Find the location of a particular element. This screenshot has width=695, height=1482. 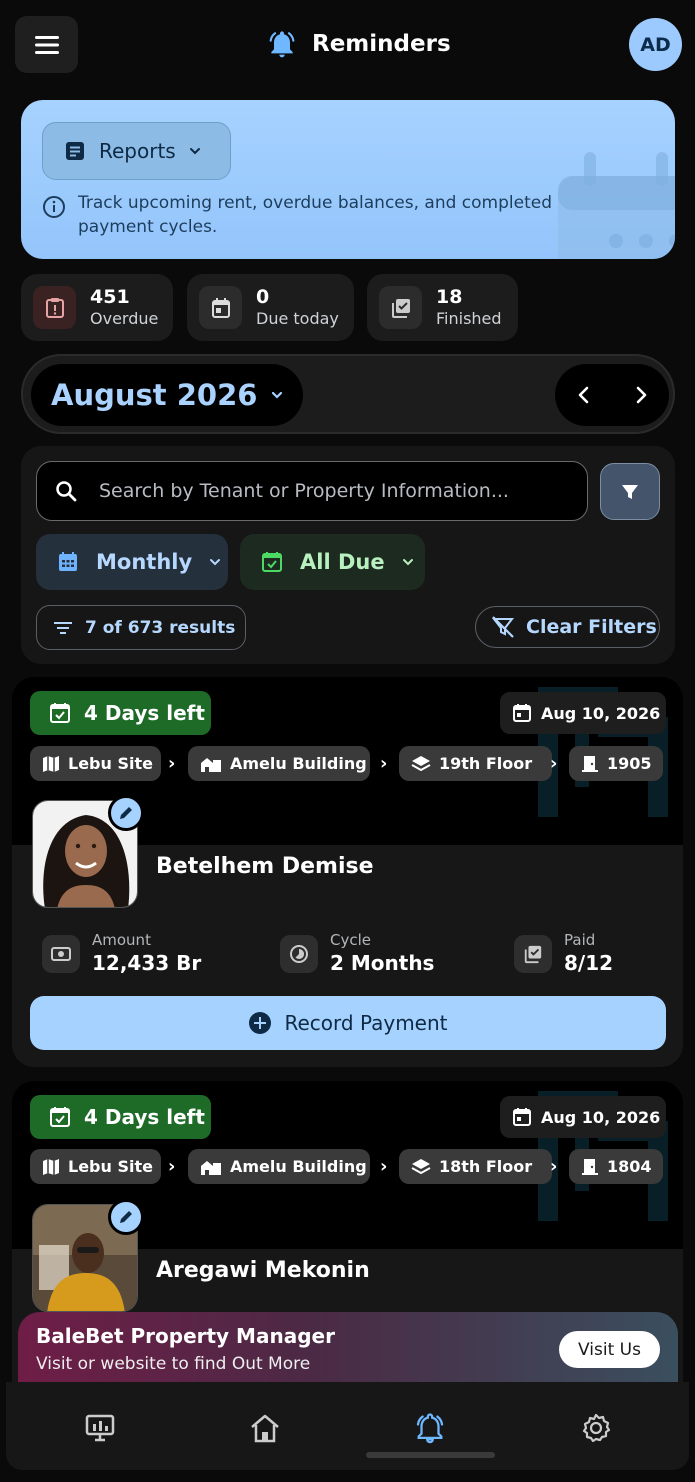

crumb-floor: 18th Floor is located at coordinates (475, 1166).